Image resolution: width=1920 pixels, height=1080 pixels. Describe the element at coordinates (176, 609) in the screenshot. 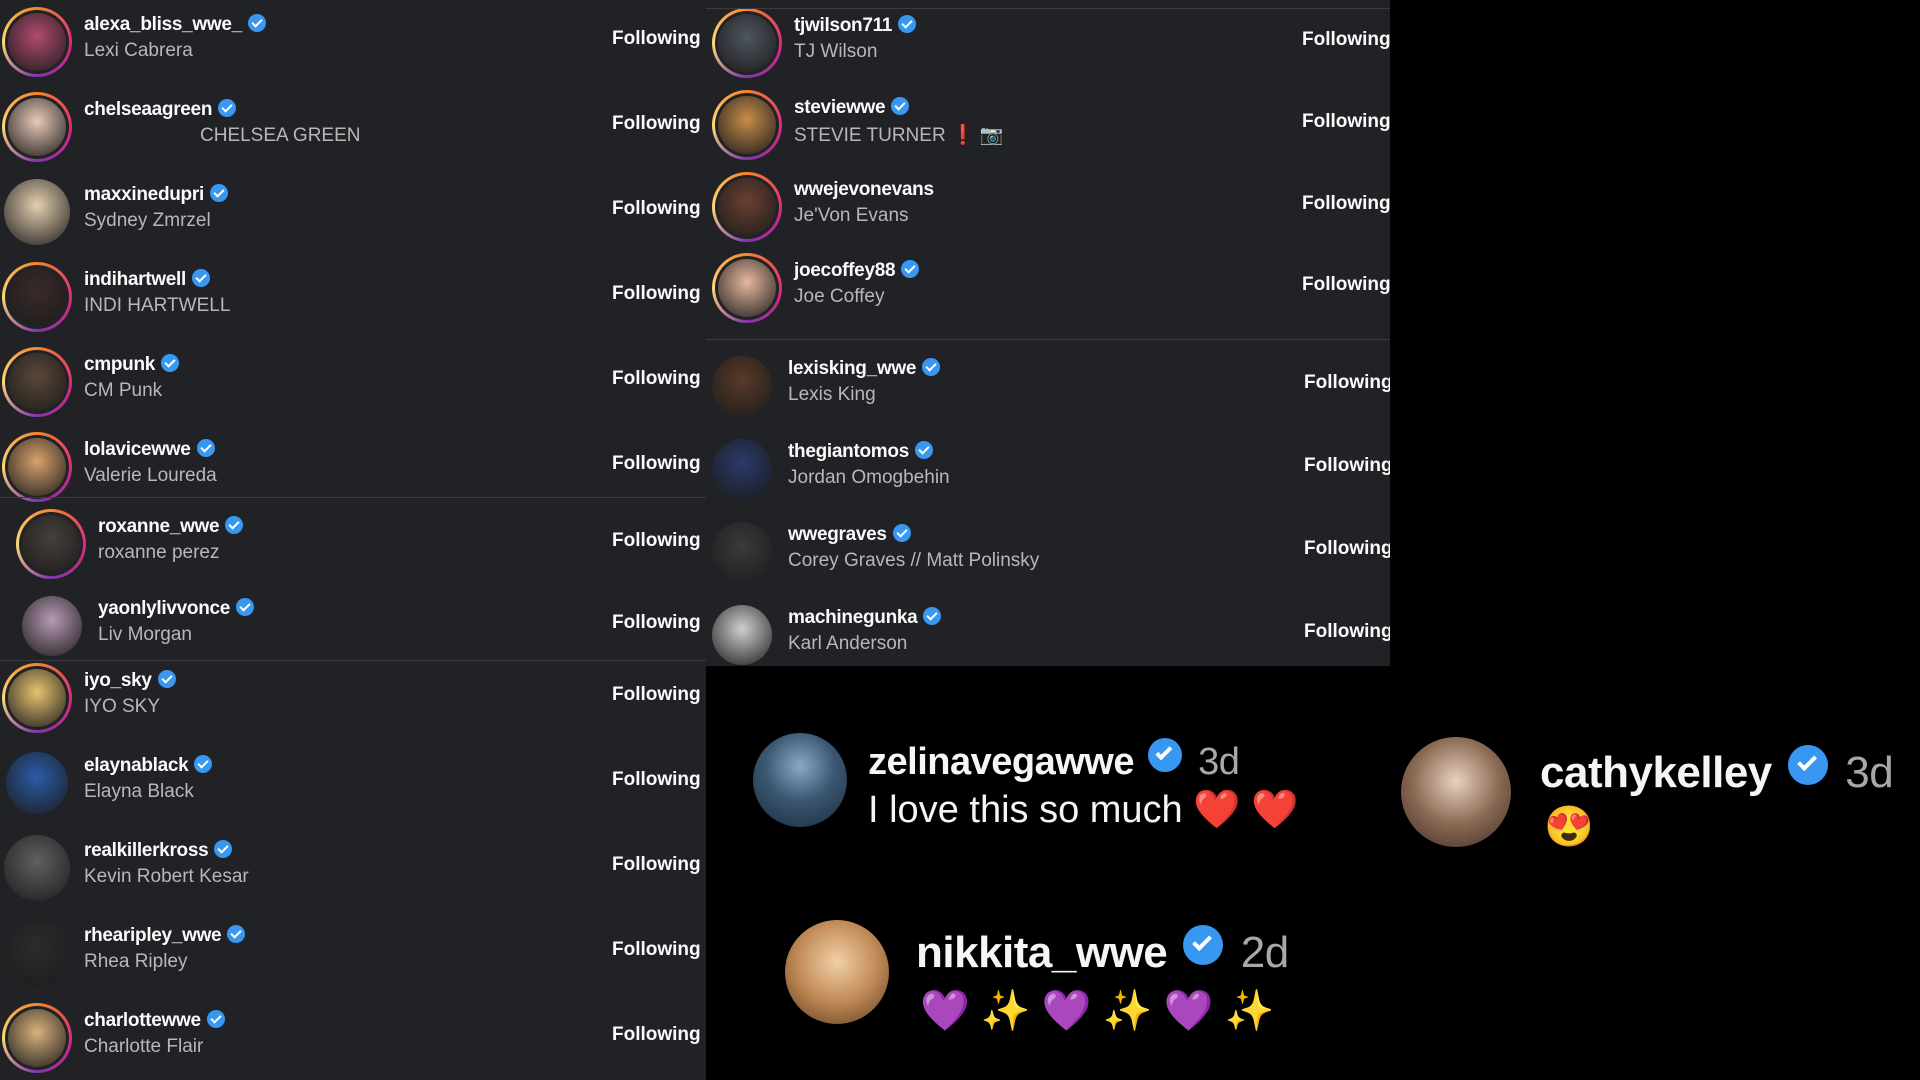

I see `username: yaonlylivvonce` at that location.